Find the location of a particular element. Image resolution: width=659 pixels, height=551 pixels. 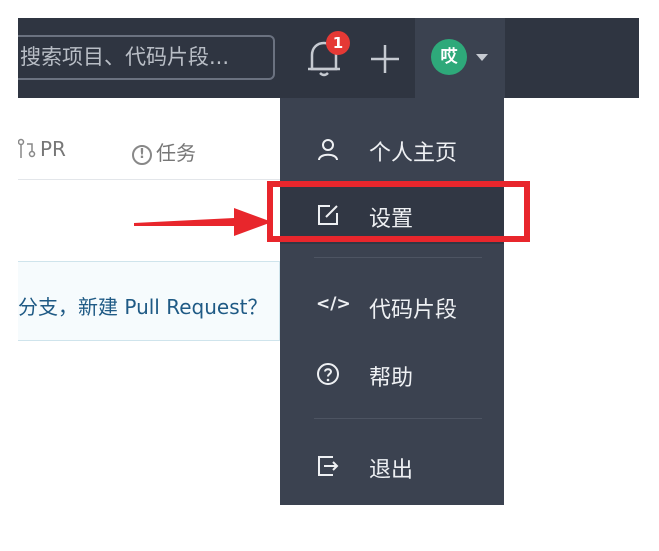

annotation-highlight-box is located at coordinates (398, 211).